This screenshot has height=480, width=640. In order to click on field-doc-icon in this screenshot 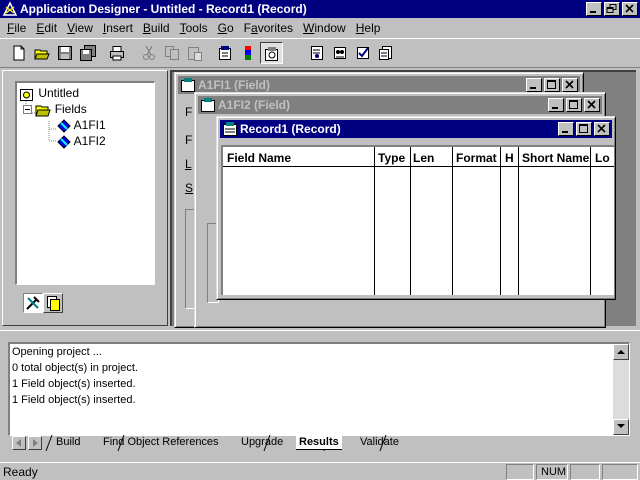, I will do `click(208, 105)`.